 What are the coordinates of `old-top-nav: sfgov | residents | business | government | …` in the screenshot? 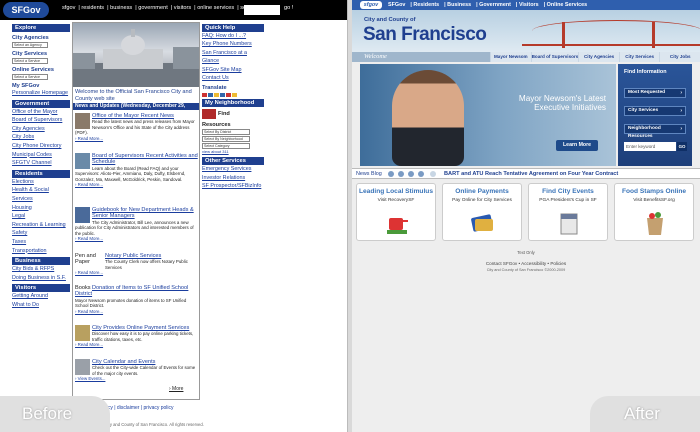 It's located at (161, 8).